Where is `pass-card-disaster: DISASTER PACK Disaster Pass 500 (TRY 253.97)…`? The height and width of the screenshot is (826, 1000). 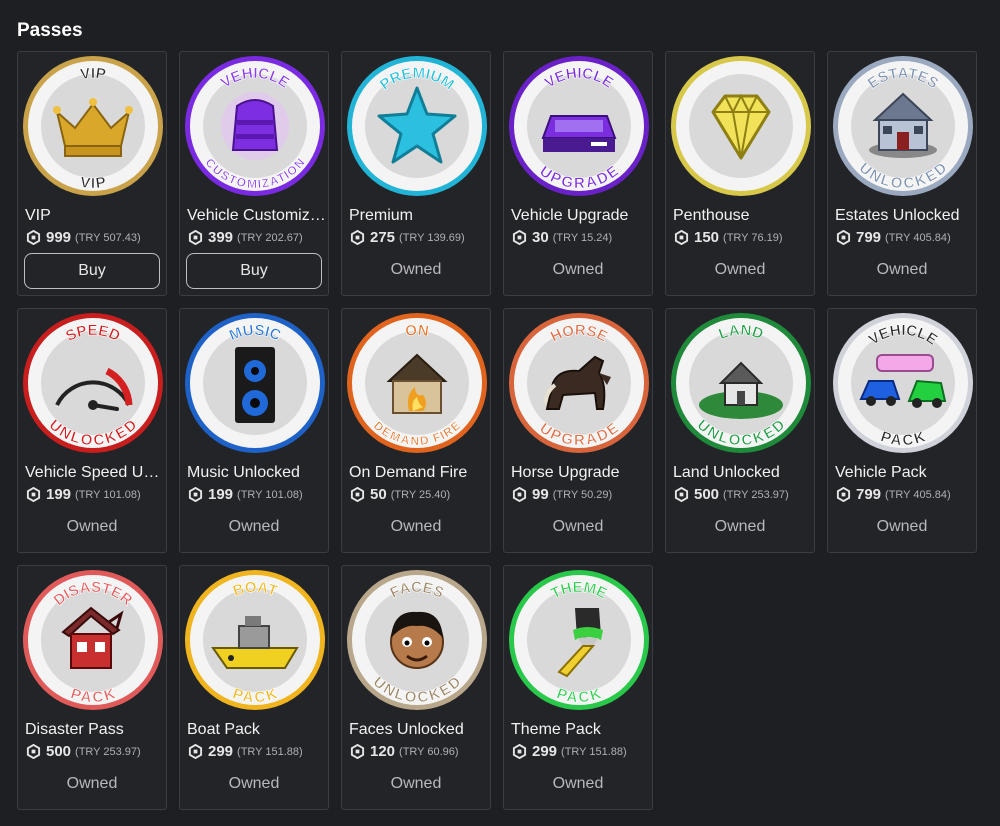 pass-card-disaster: DISASTER PACK Disaster Pass 500 (TRY 253.97)… is located at coordinates (92, 687).